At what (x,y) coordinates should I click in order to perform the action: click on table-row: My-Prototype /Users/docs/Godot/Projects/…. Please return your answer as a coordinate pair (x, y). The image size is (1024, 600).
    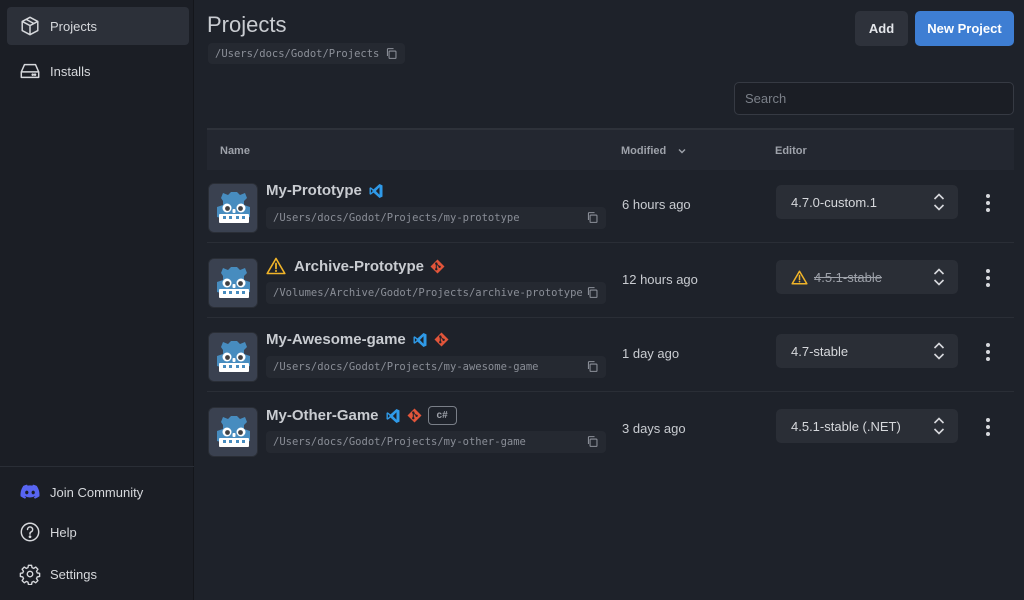
    Looking at the image, I should click on (610, 206).